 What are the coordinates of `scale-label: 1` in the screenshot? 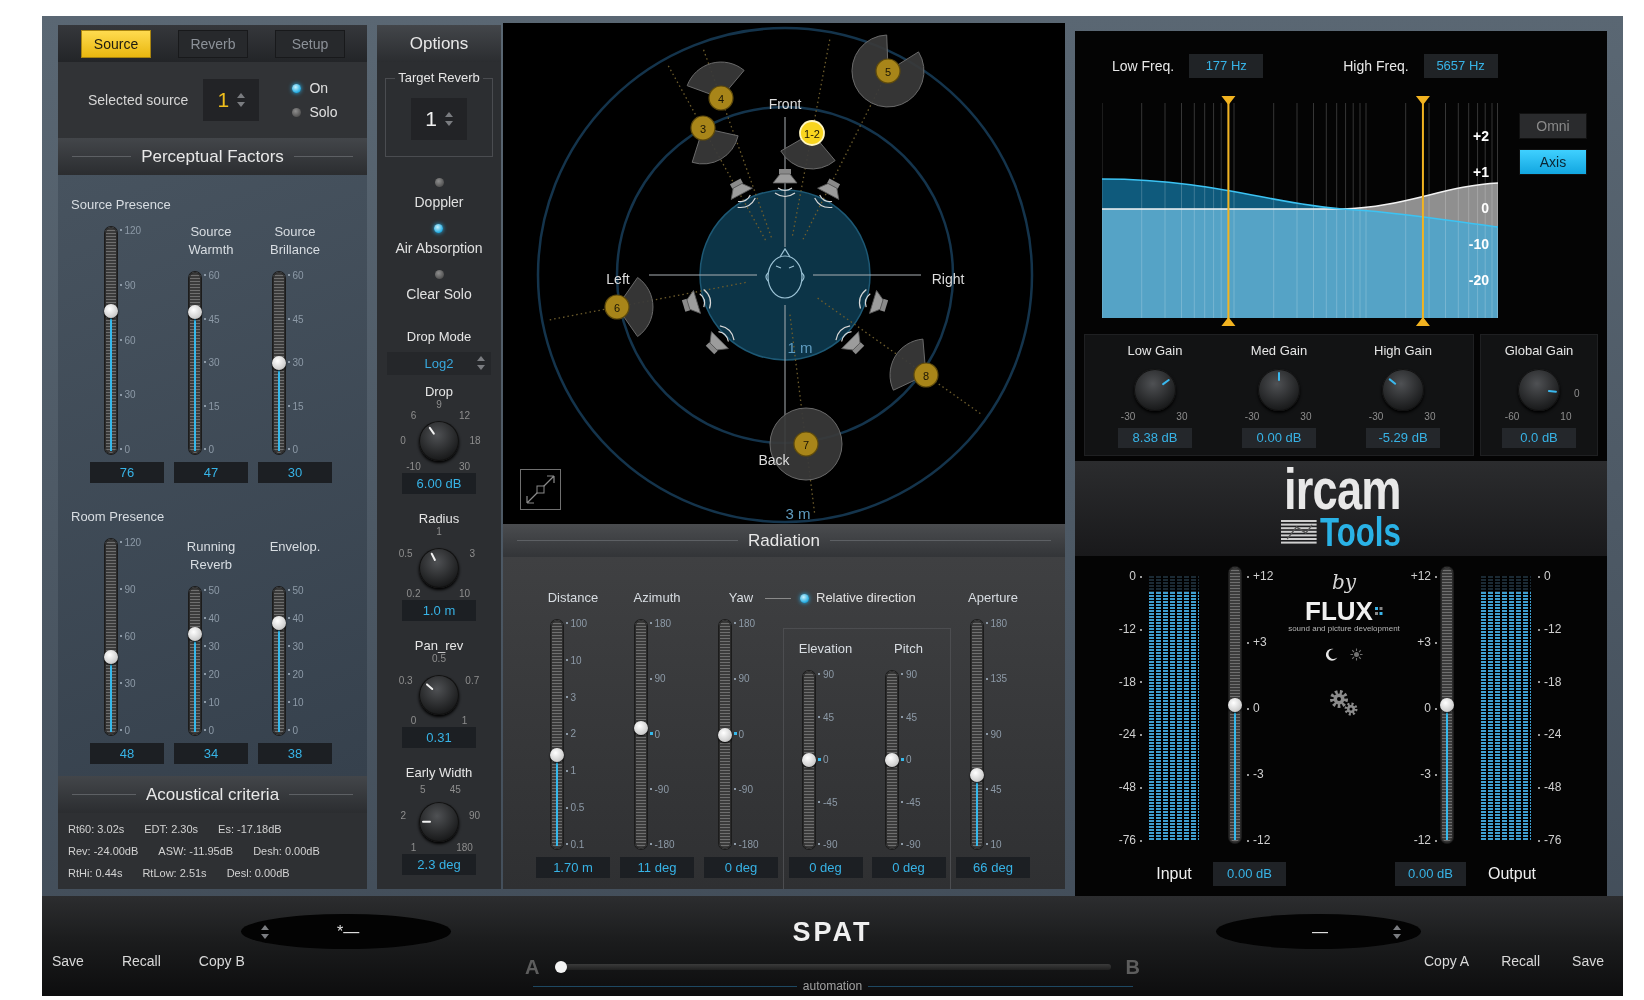 It's located at (439, 532).